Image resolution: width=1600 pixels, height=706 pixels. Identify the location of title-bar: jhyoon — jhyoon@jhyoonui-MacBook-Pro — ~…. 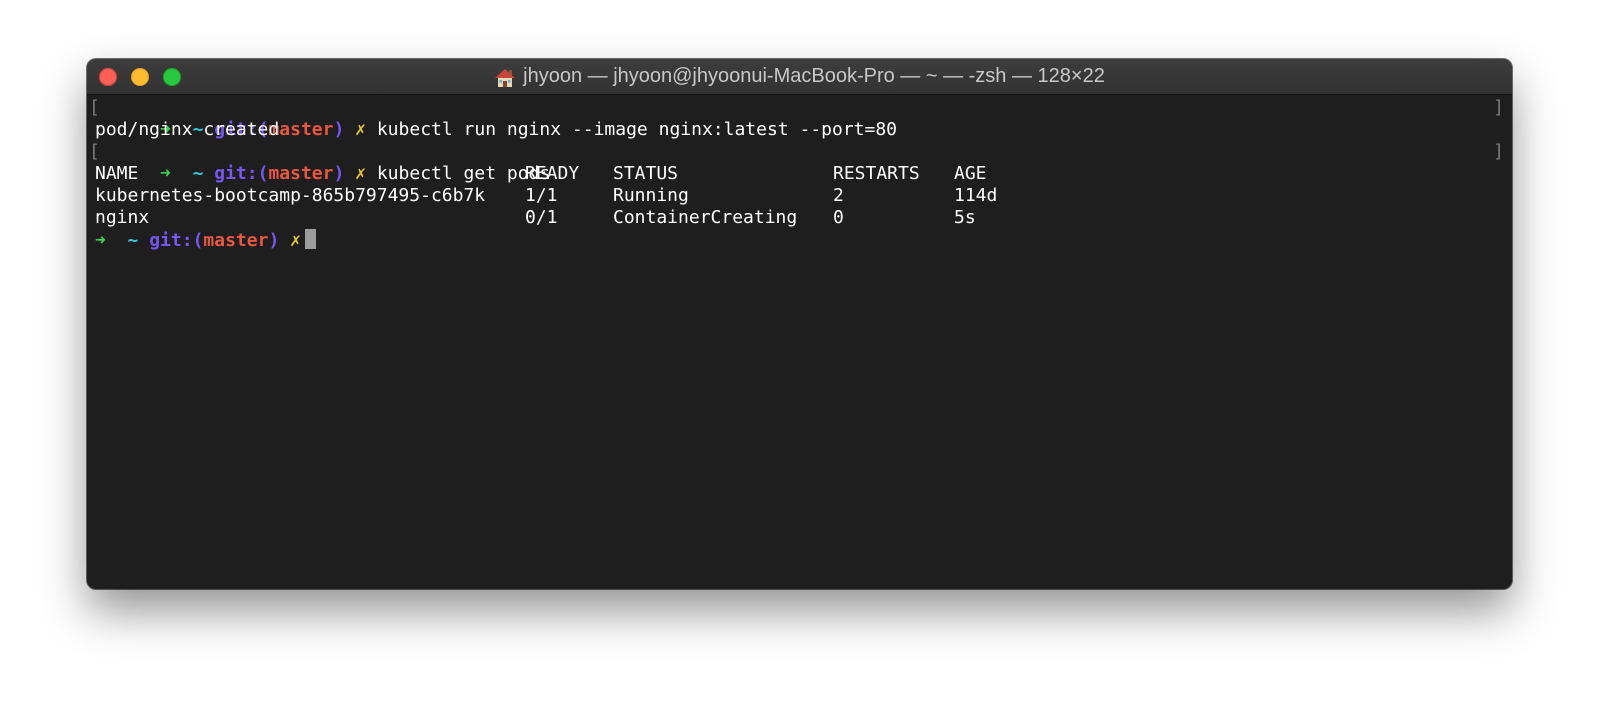
(799, 77).